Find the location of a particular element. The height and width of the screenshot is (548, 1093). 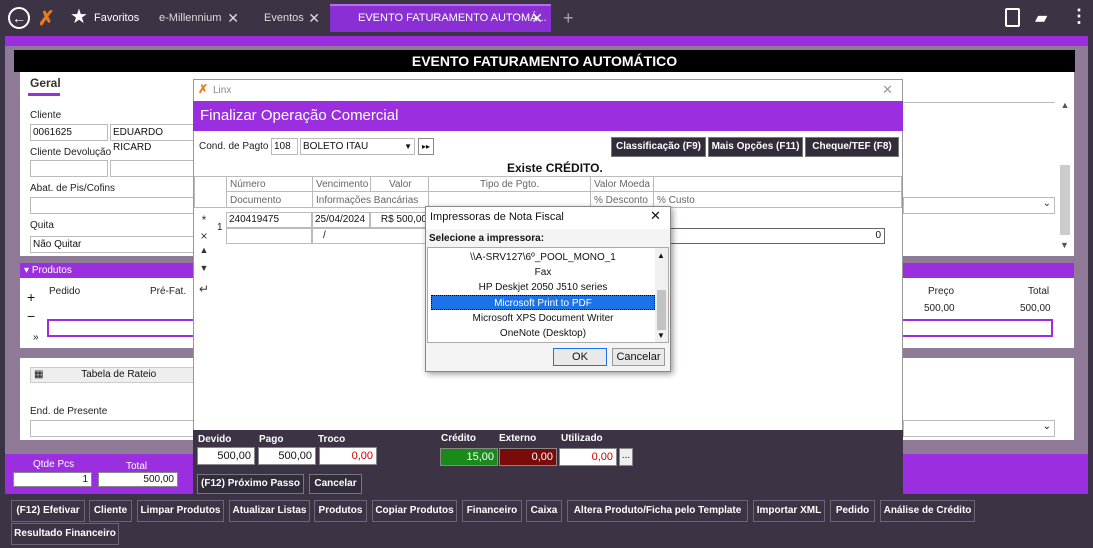

scrollbar-thumb is located at coordinates (1065, 200).